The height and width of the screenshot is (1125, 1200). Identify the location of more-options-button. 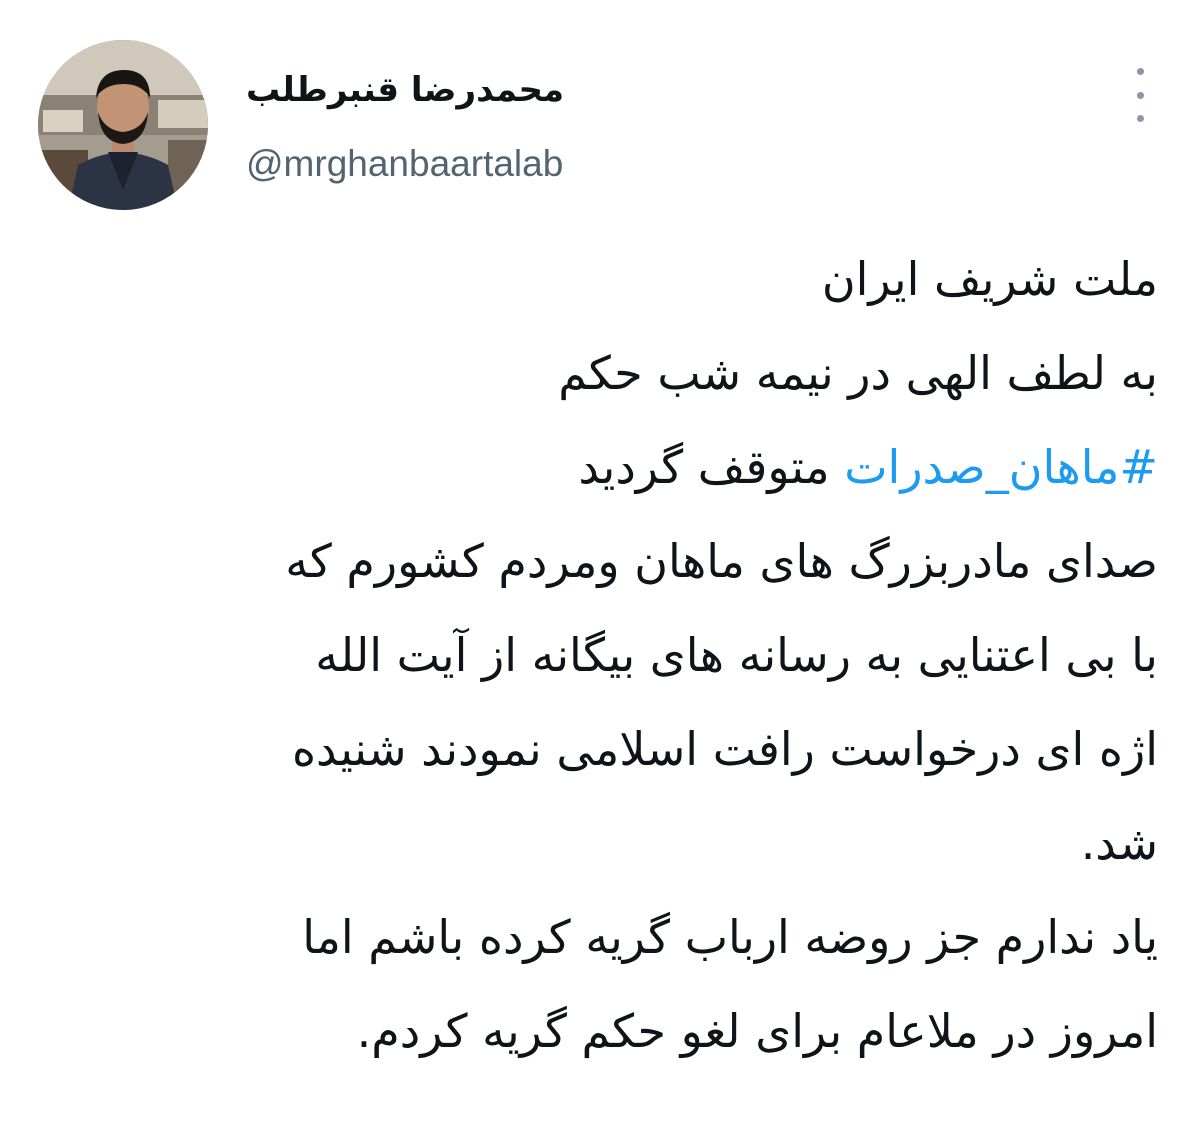
(1140, 95).